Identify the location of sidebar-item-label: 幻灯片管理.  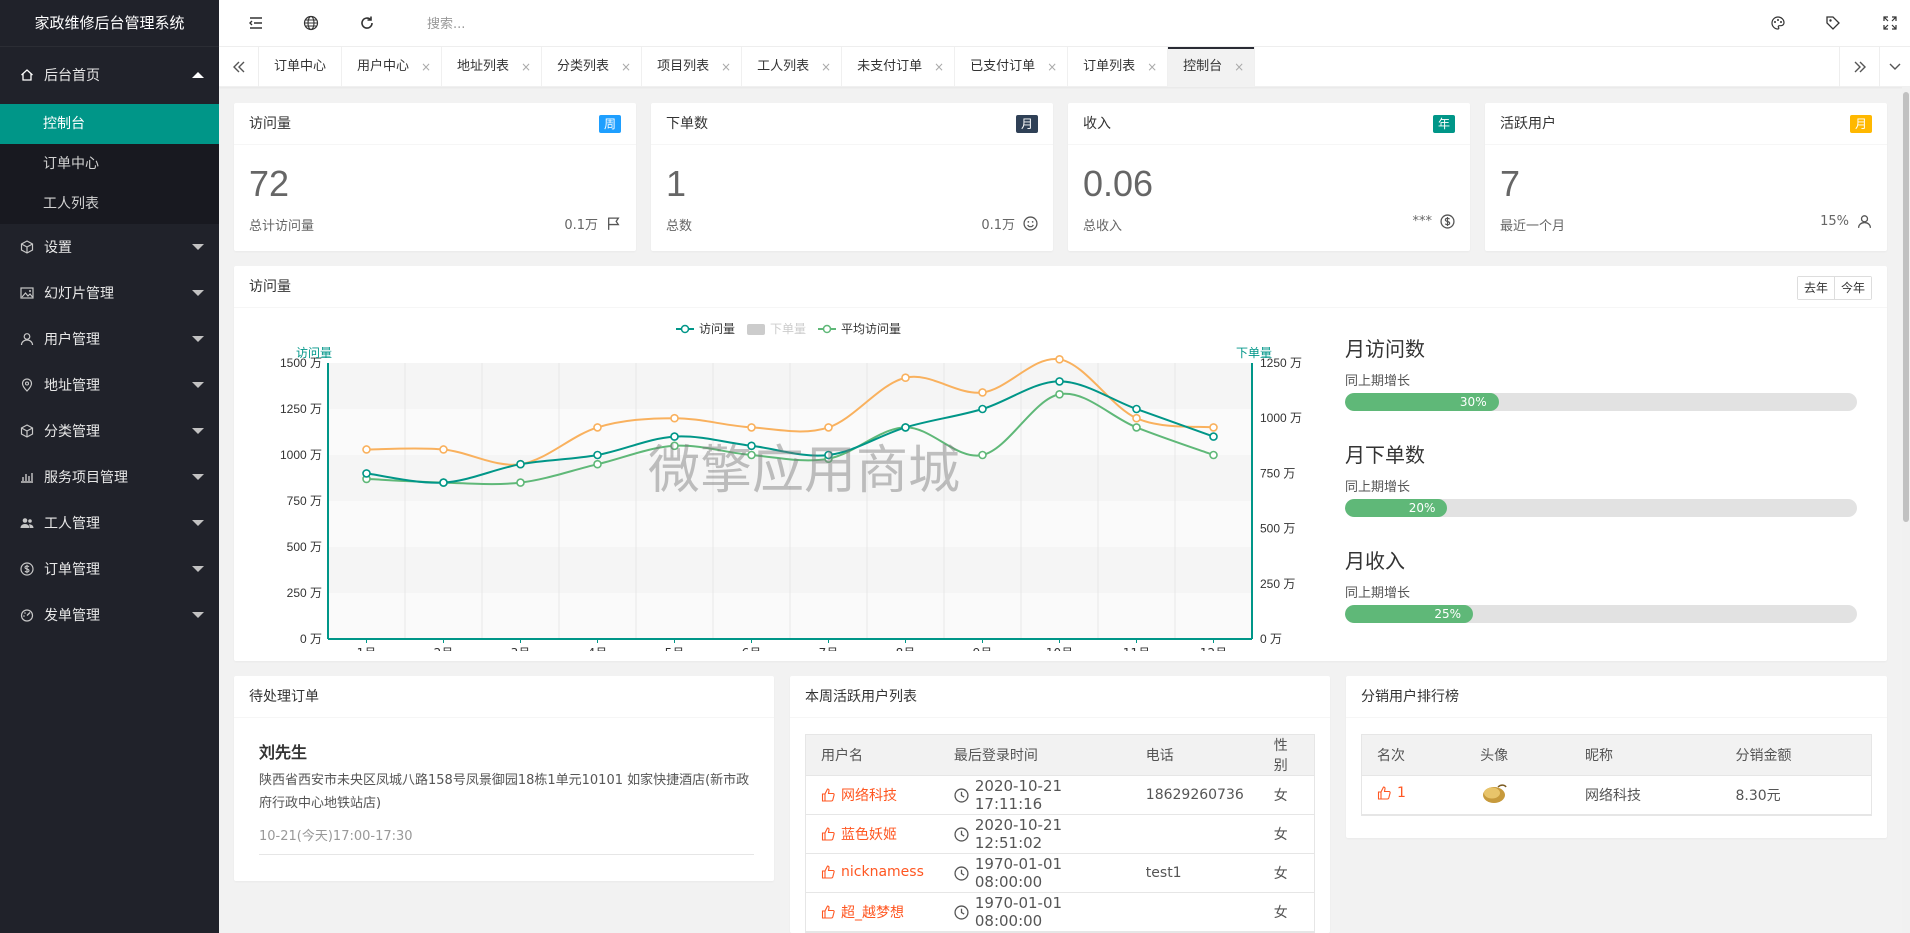
(79, 294).